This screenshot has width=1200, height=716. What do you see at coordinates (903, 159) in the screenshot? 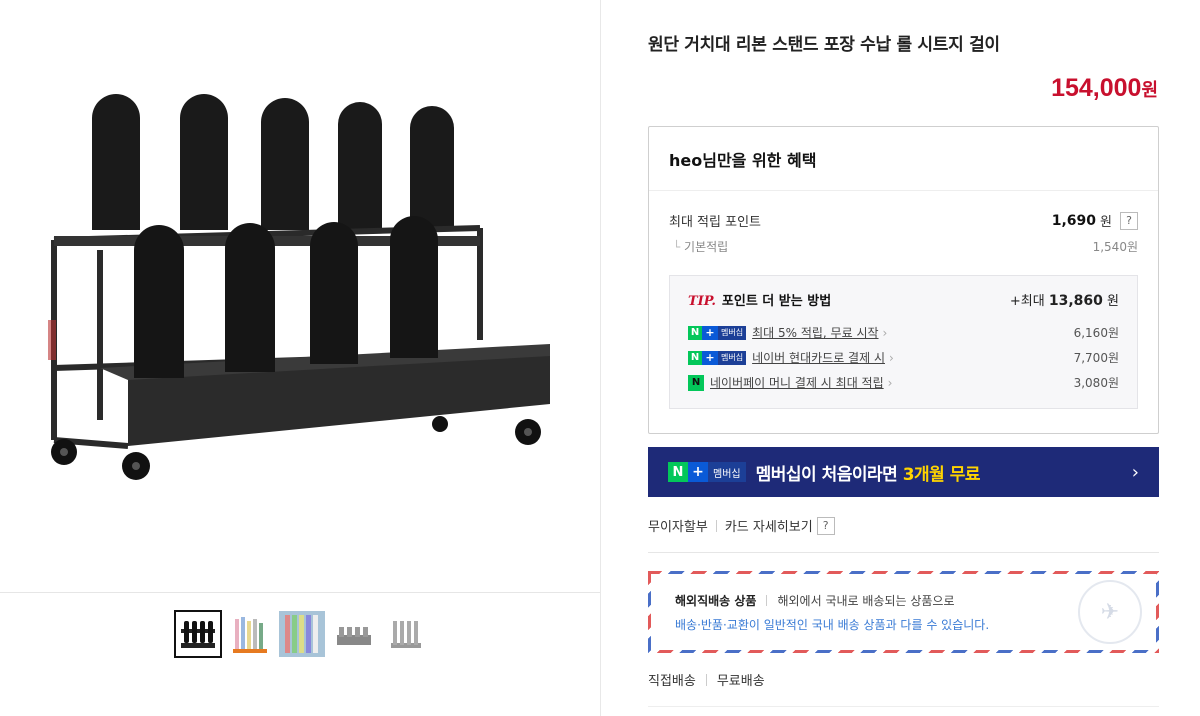
I see `benefit-header: heo님만을 위한 혜택` at bounding box center [903, 159].